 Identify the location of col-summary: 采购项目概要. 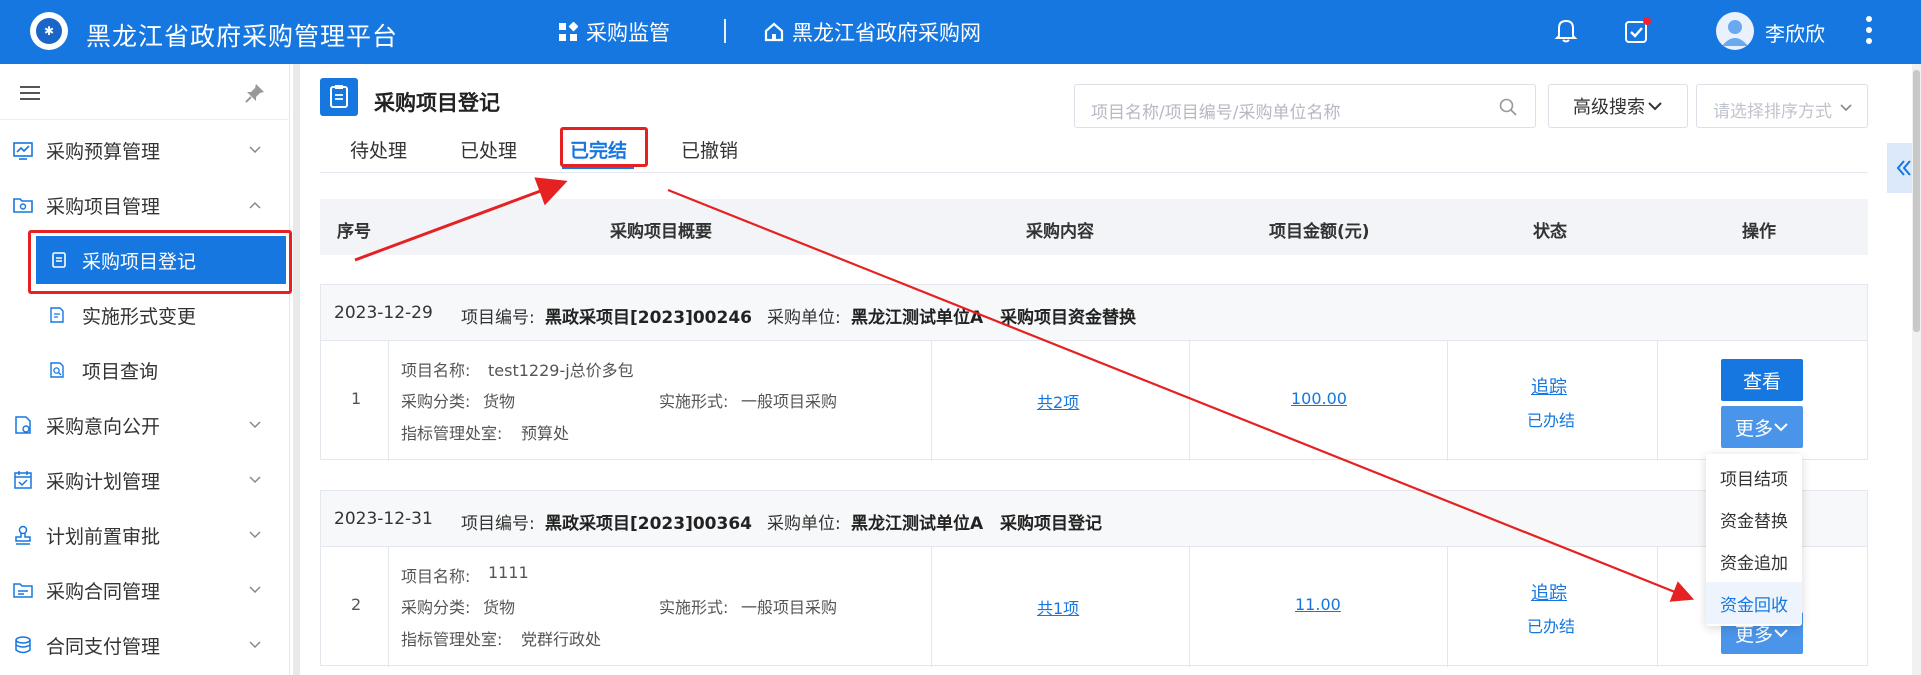
(661, 232).